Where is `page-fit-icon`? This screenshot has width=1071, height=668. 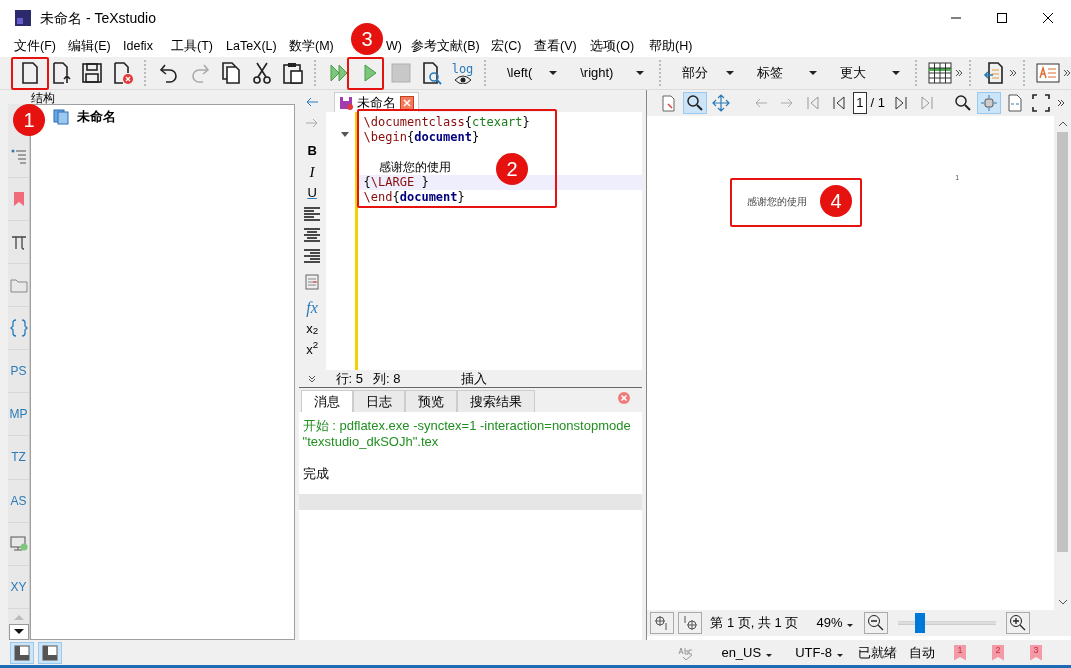
page-fit-icon is located at coordinates (1015, 103).